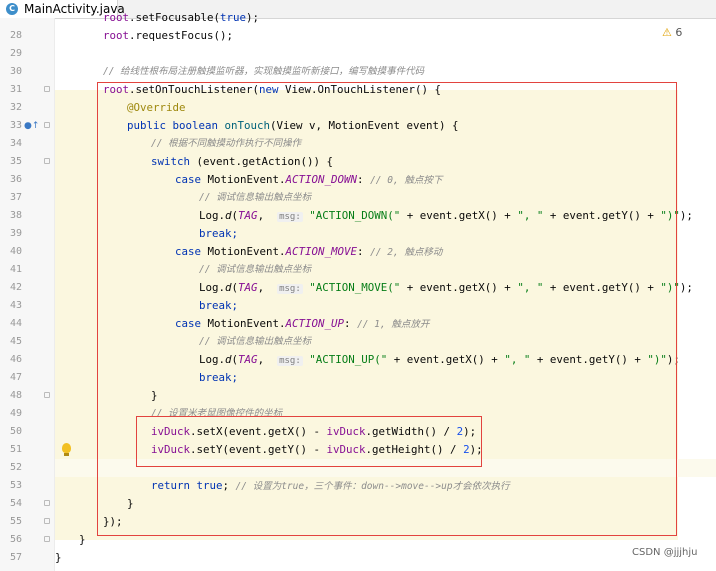 The width and height of the screenshot is (716, 571). I want to click on line-number: 28, so click(15, 35).